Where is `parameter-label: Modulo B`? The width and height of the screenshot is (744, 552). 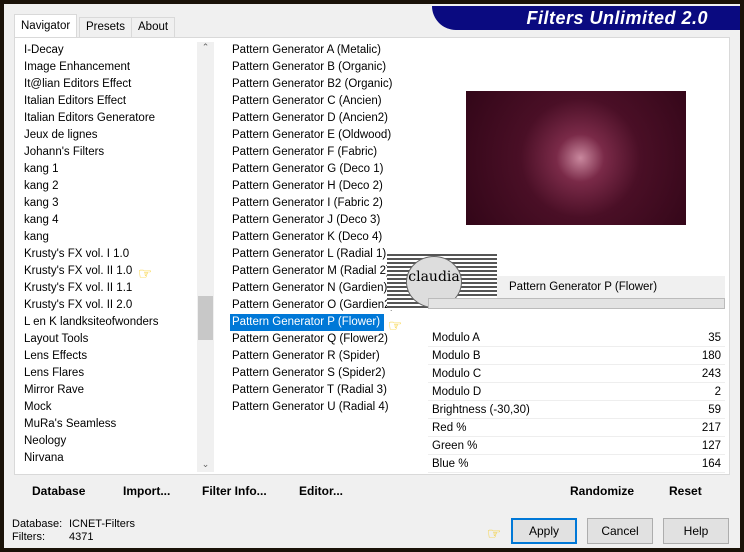
parameter-label: Modulo B is located at coordinates (456, 356).